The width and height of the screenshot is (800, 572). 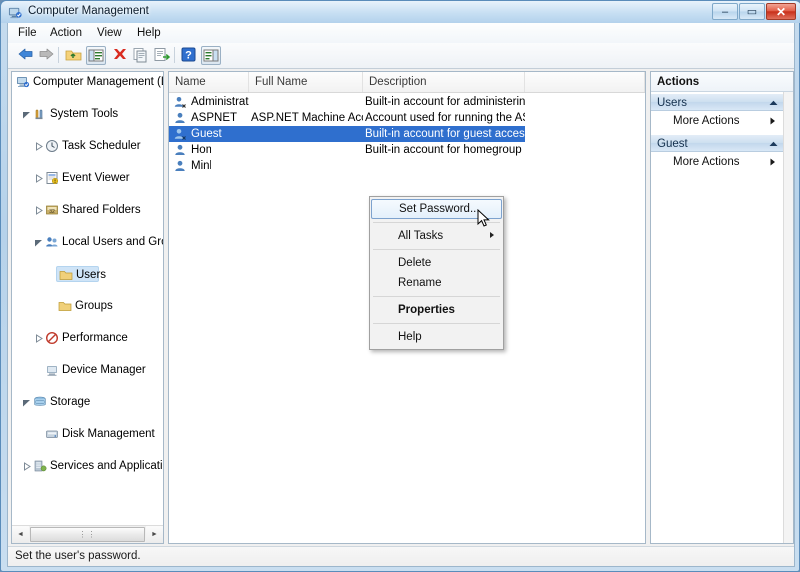 I want to click on close-button: ✕, so click(x=781, y=11).